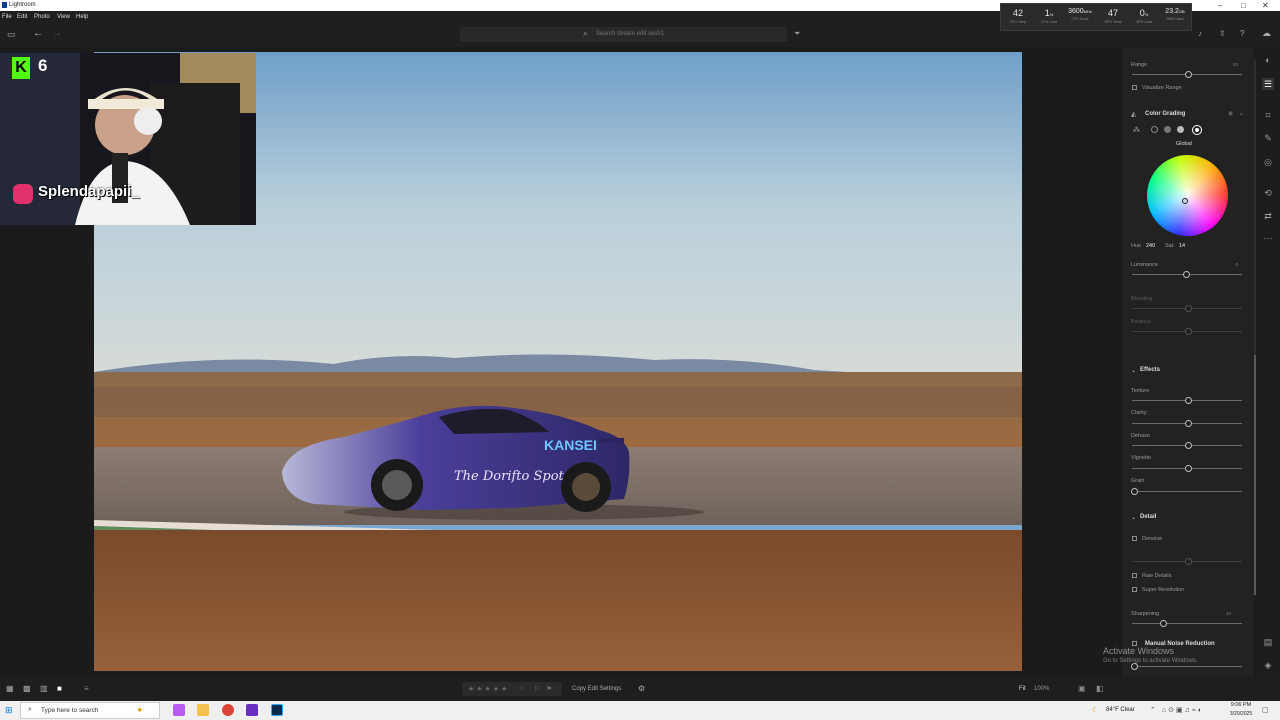 This screenshot has height=720, width=1280. Describe the element at coordinates (1187, 195) in the screenshot. I see `color-wheel` at that location.